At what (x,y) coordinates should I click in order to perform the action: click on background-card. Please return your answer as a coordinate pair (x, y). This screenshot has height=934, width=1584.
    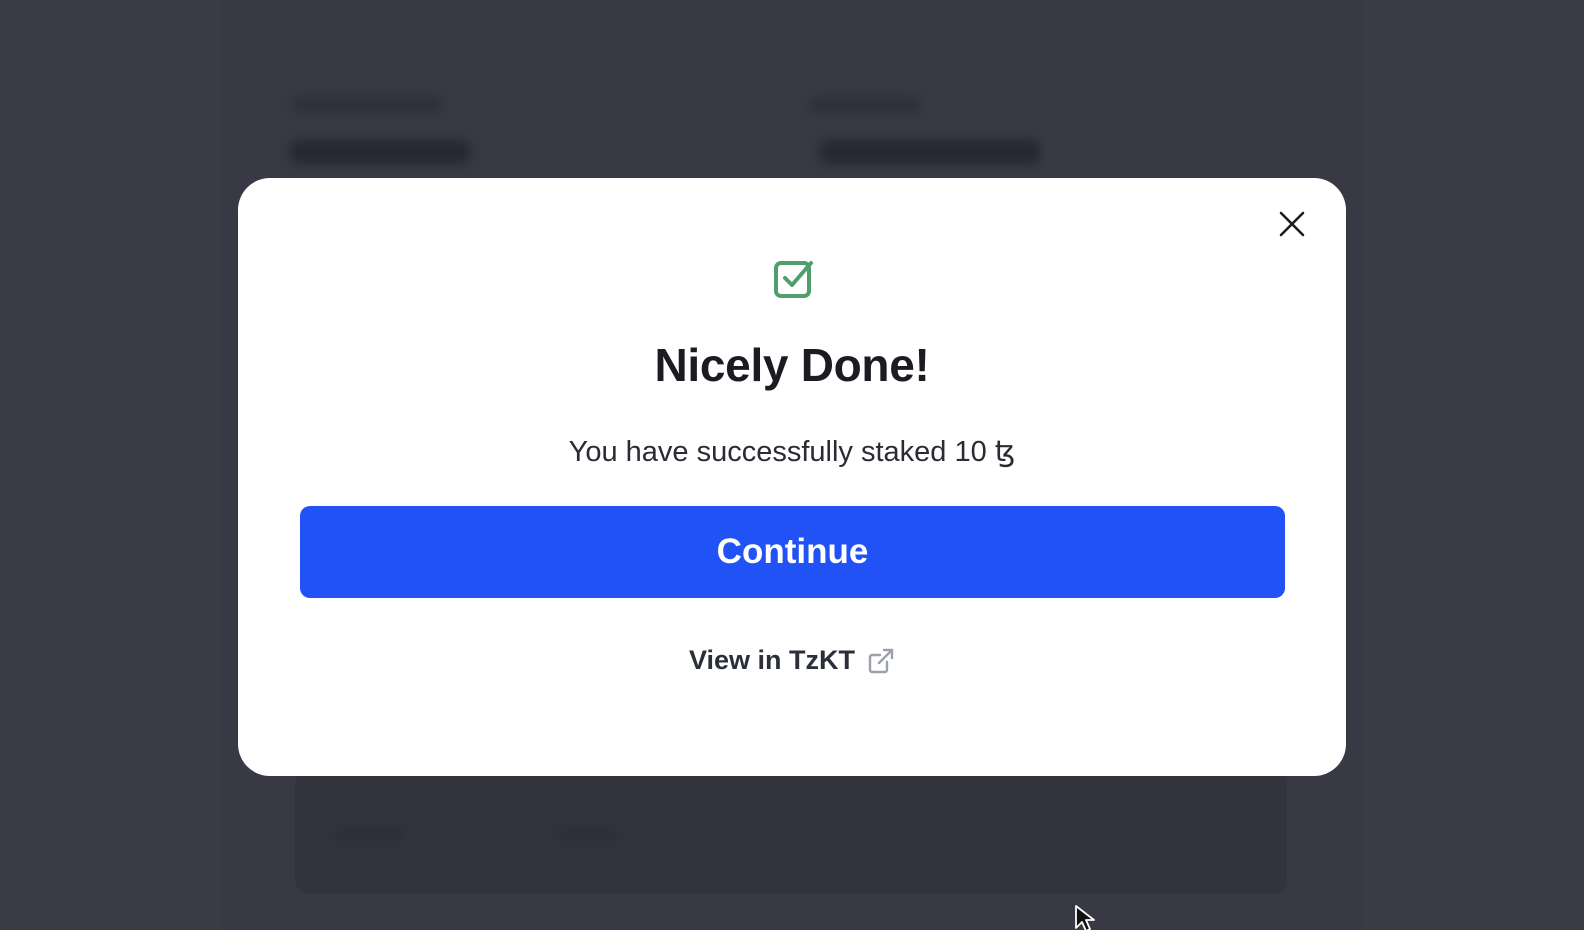
    Looking at the image, I should click on (791, 832).